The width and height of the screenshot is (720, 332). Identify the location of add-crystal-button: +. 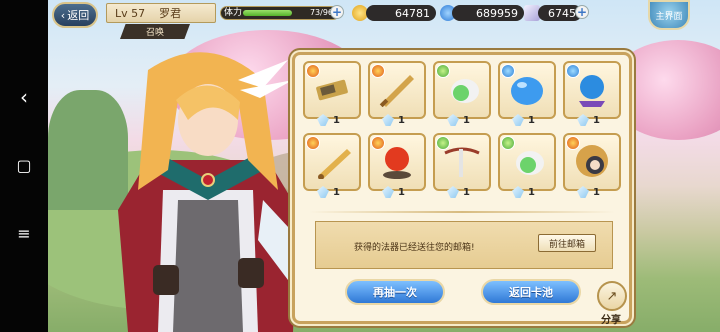
(582, 12).